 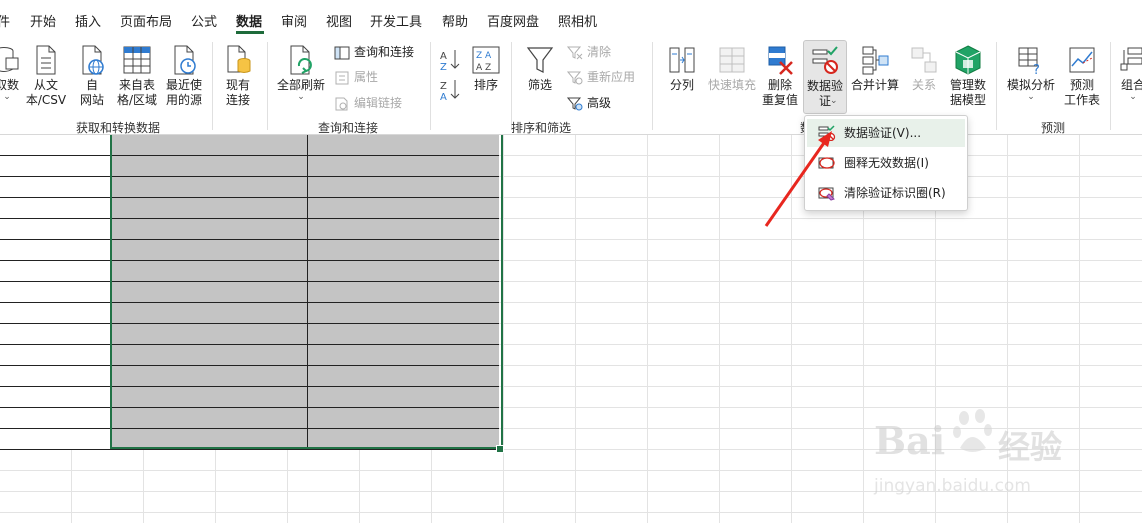 What do you see at coordinates (972, 430) in the screenshot?
I see `paw-icon` at bounding box center [972, 430].